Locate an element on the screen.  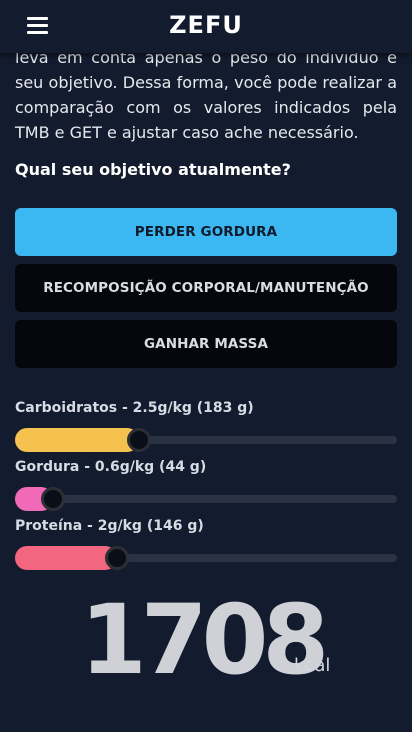
fat-slider is located at coordinates (206, 499).